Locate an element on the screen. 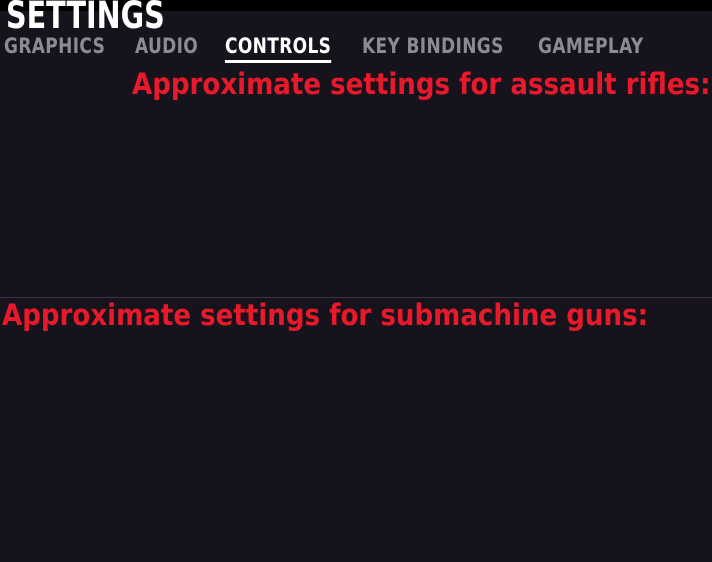 The image size is (712, 562). tab-gameplay: GAMEPLAY is located at coordinates (595, 46).